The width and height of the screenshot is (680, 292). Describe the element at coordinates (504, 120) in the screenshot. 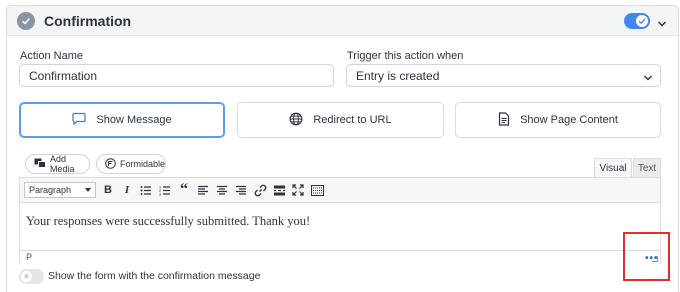

I see `document-icon` at that location.